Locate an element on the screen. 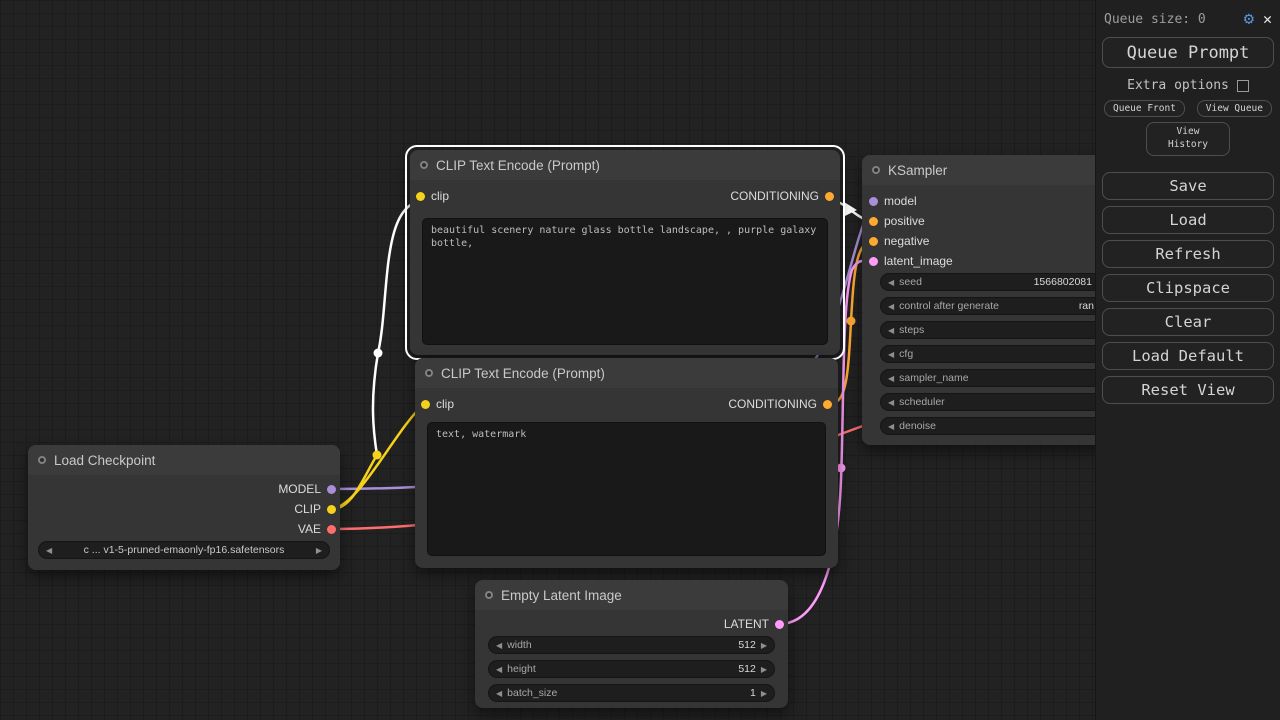 This screenshot has width=1280, height=720. refresh-button: Refresh is located at coordinates (1188, 253).